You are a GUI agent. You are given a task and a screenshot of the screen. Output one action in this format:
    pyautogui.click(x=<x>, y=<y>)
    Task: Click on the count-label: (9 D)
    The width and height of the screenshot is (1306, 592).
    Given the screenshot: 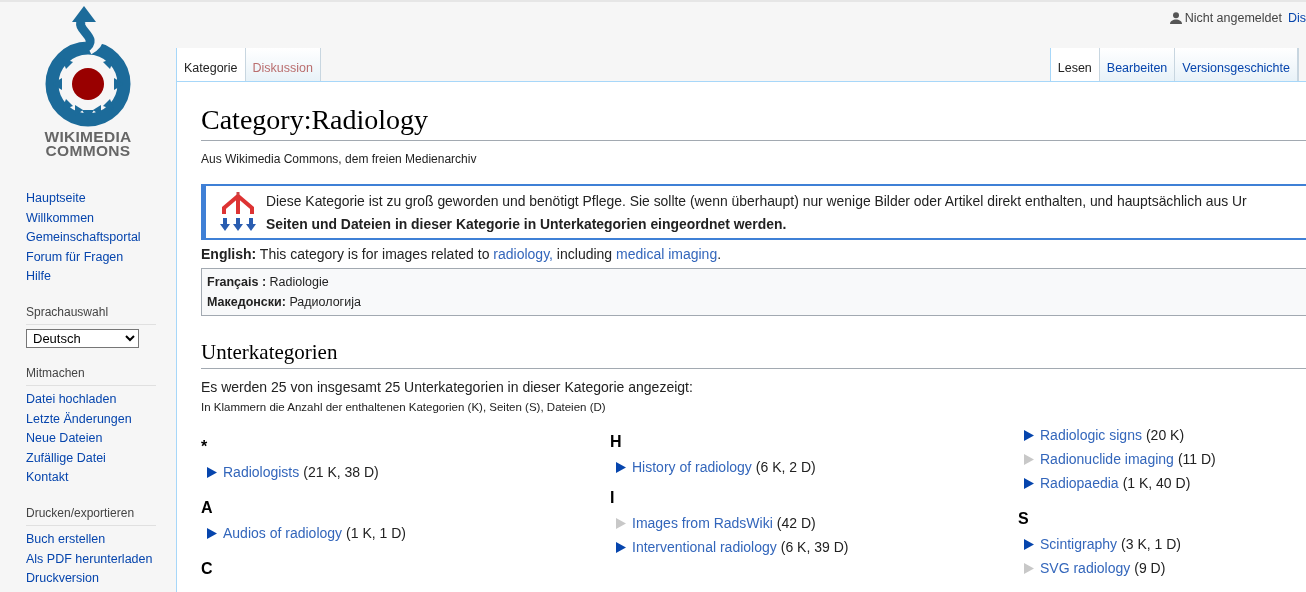 What is the action you would take?
    pyautogui.click(x=1150, y=568)
    